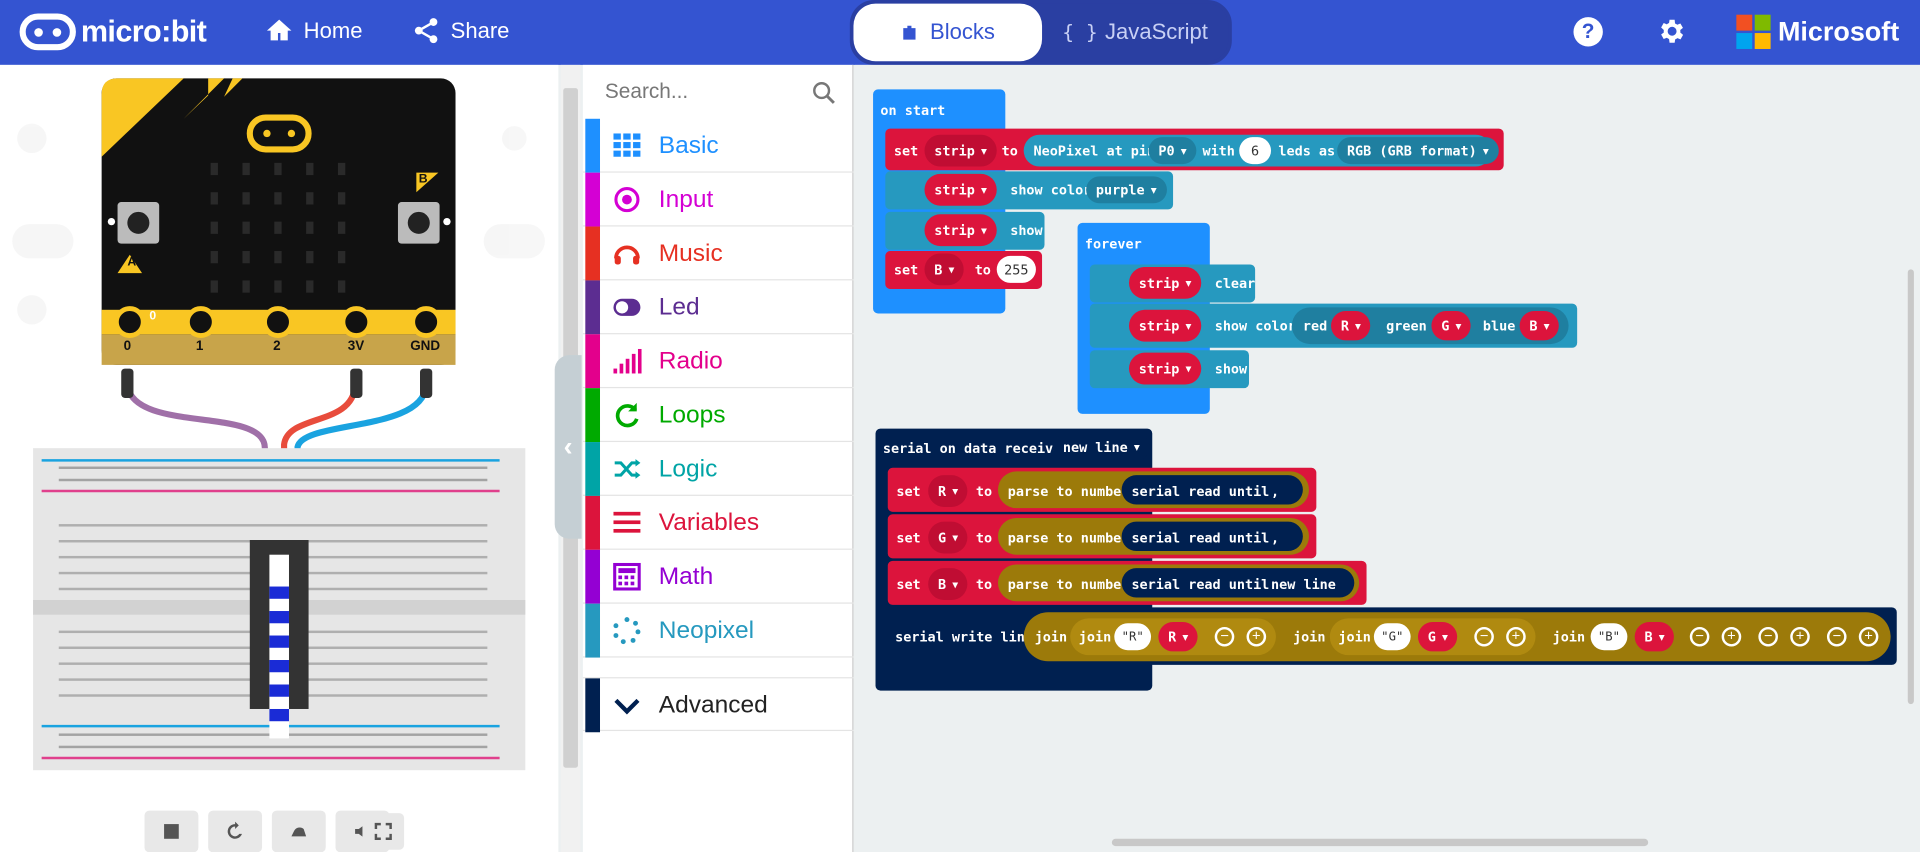  What do you see at coordinates (960, 150) in the screenshot?
I see `var-strip-dropdown: strip ▼` at bounding box center [960, 150].